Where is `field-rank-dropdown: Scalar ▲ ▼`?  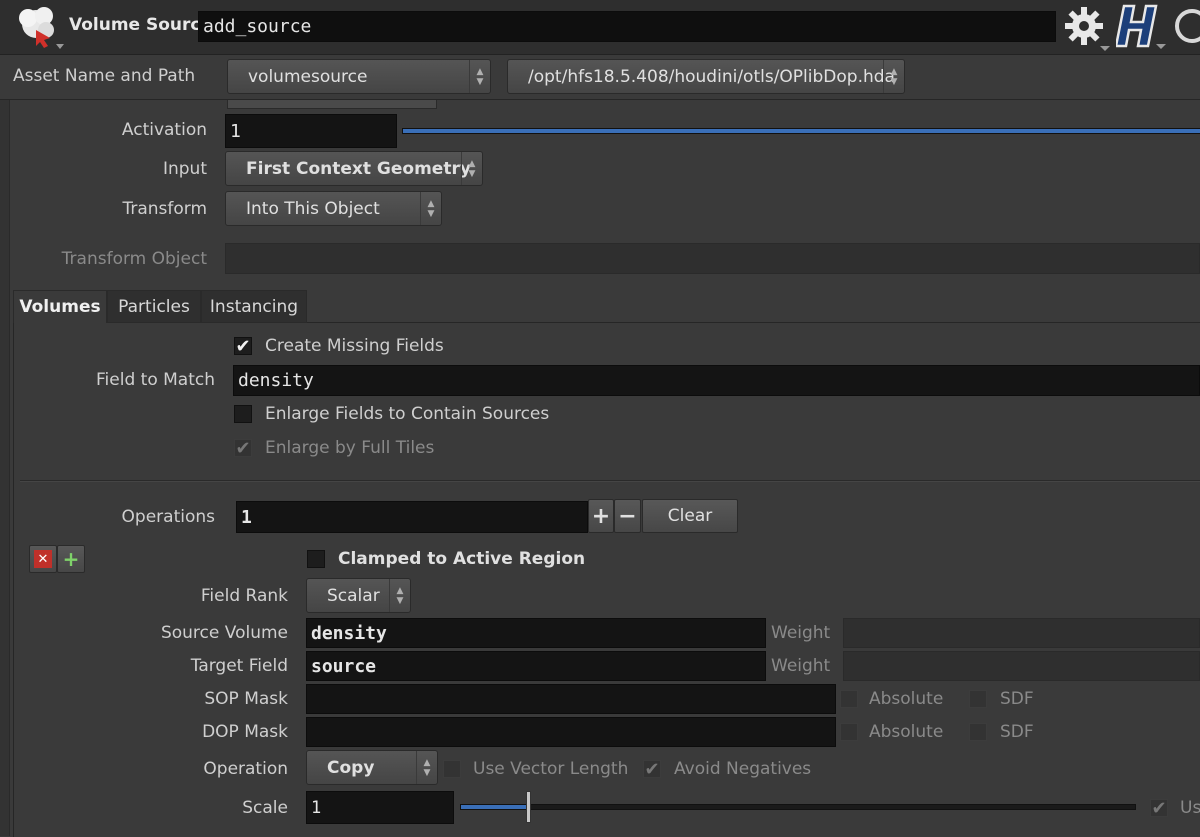 field-rank-dropdown: Scalar ▲ ▼ is located at coordinates (358, 595).